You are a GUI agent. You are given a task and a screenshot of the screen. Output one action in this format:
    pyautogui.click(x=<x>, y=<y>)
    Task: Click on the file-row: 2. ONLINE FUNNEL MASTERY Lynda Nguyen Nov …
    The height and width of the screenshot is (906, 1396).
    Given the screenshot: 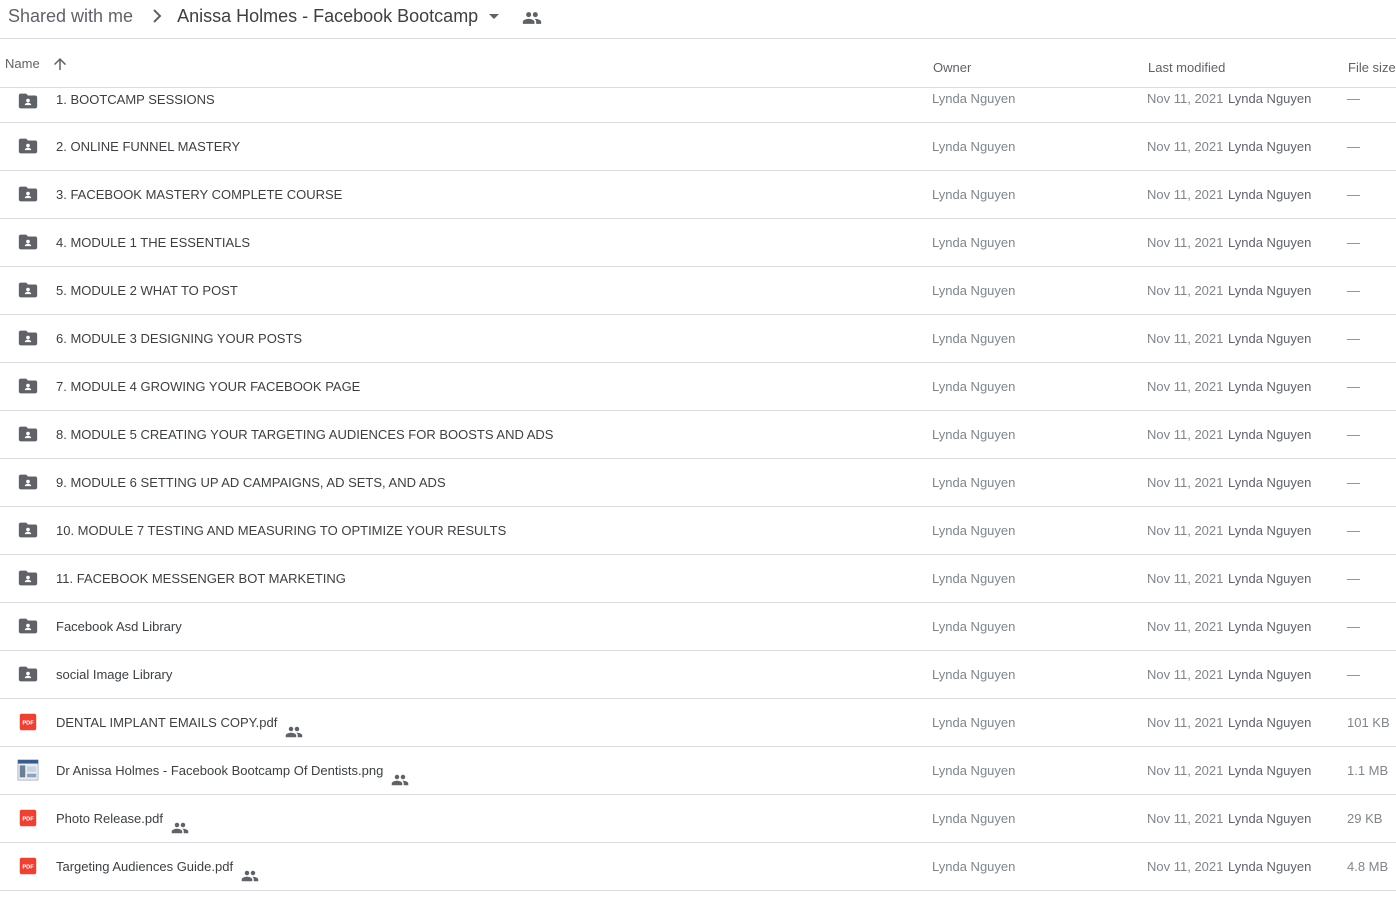 What is the action you would take?
    pyautogui.click(x=698, y=147)
    